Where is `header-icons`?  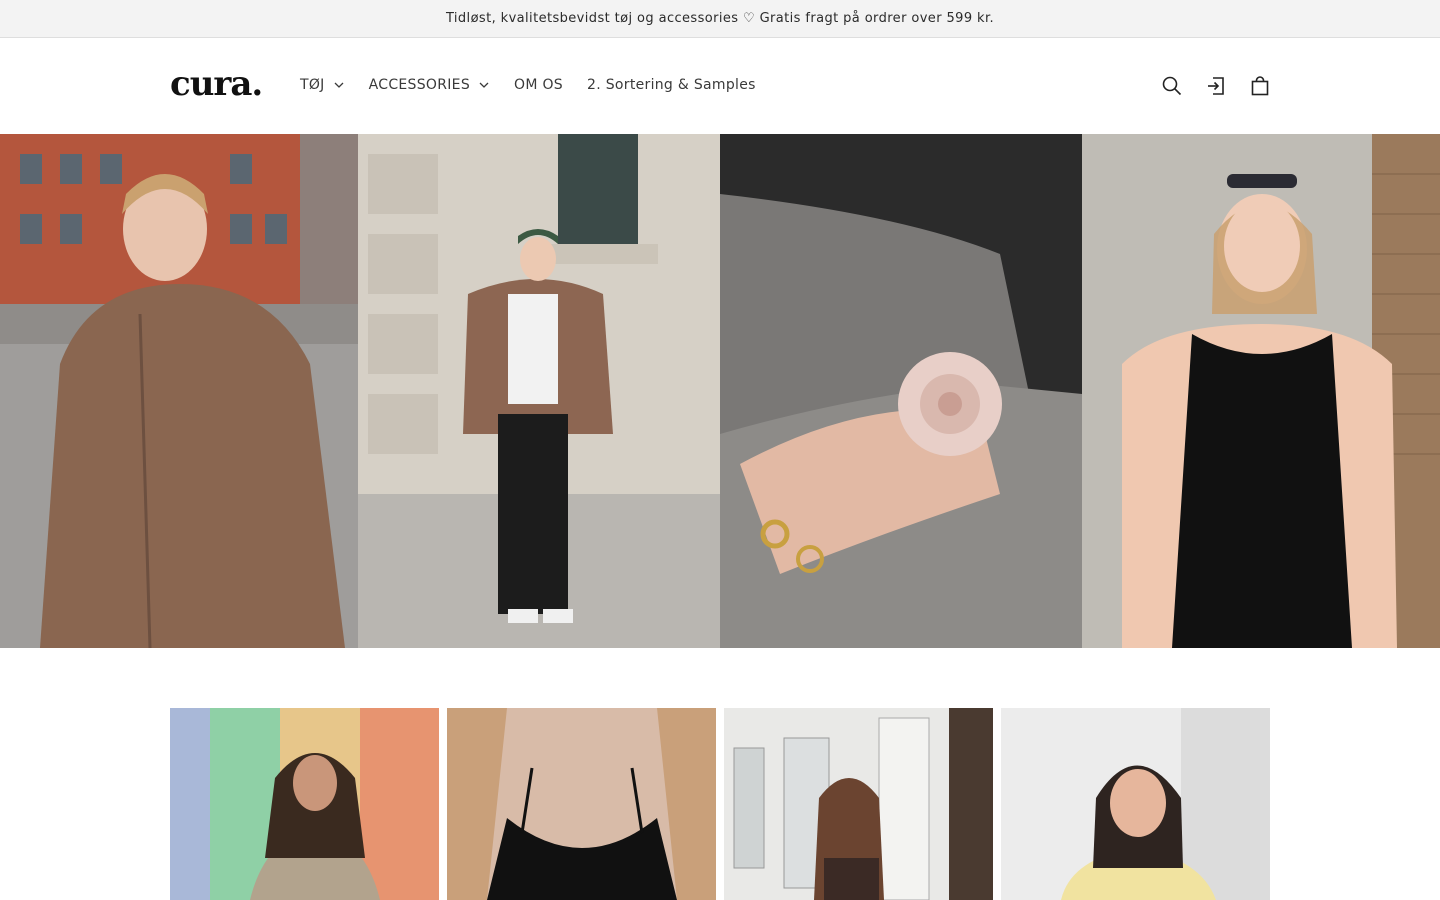
header-icons is located at coordinates (1216, 86).